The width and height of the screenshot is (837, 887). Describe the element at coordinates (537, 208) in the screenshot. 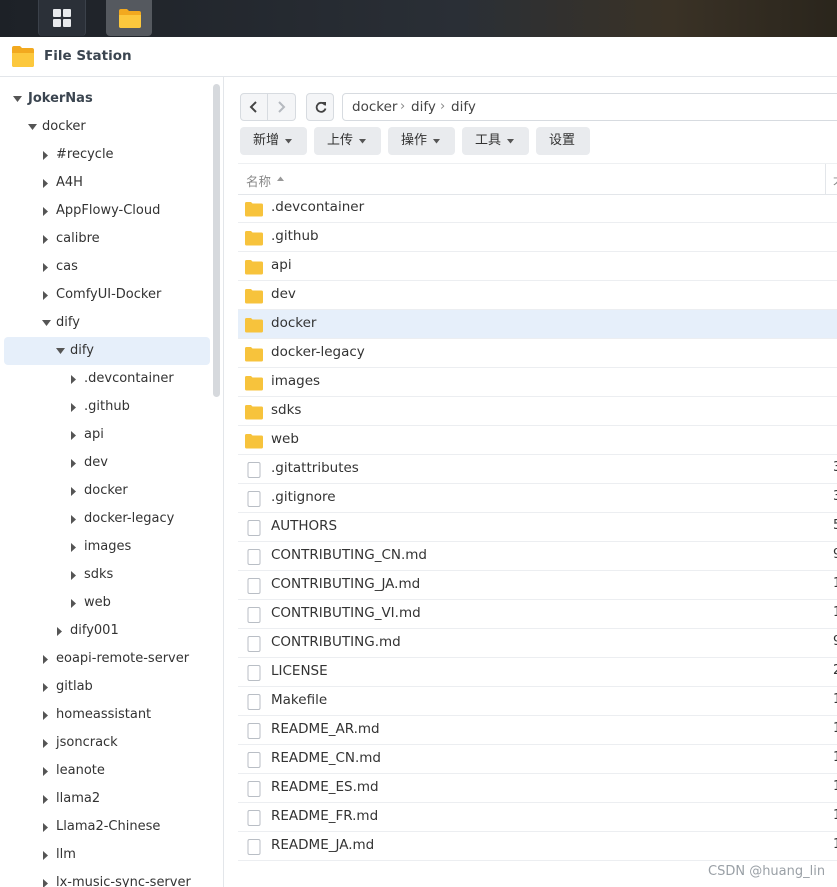

I see `folder-row: .devcontainer` at that location.